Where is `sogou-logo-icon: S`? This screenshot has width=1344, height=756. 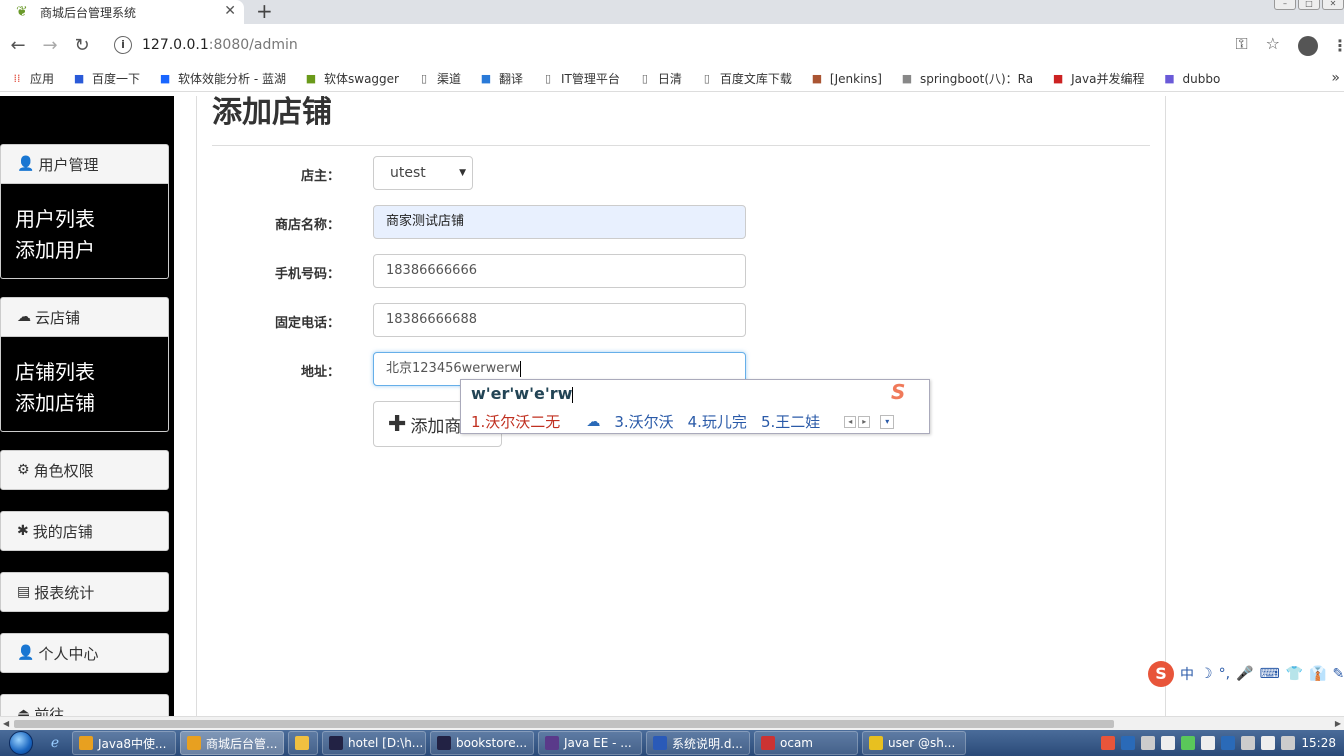 sogou-logo-icon: S is located at coordinates (1161, 674).